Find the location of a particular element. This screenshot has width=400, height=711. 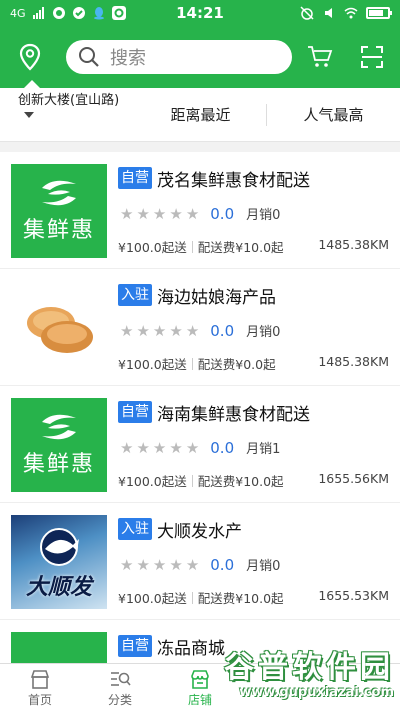

status-bar: 4G 14:21 is located at coordinates (200, 13).